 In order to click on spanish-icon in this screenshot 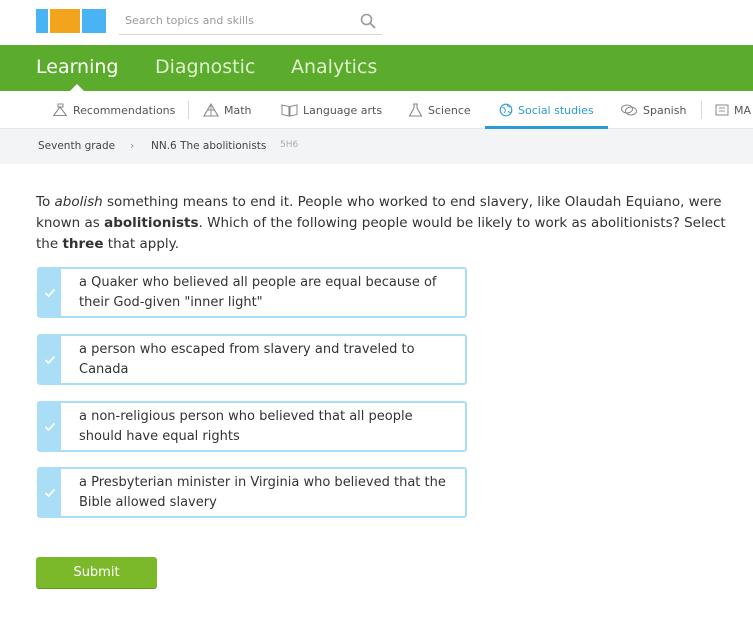, I will do `click(629, 110)`.